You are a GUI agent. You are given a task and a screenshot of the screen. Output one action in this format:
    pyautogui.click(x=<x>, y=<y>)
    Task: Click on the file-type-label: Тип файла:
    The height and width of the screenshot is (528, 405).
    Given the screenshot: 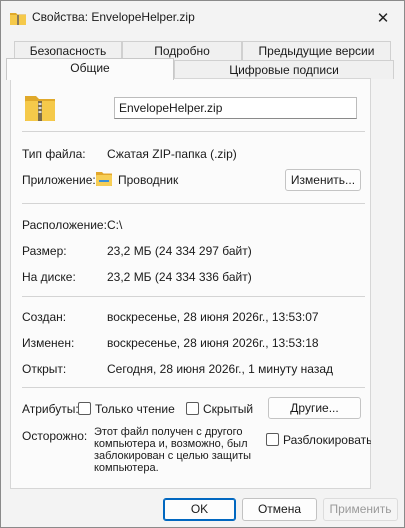 What is the action you would take?
    pyautogui.click(x=54, y=154)
    